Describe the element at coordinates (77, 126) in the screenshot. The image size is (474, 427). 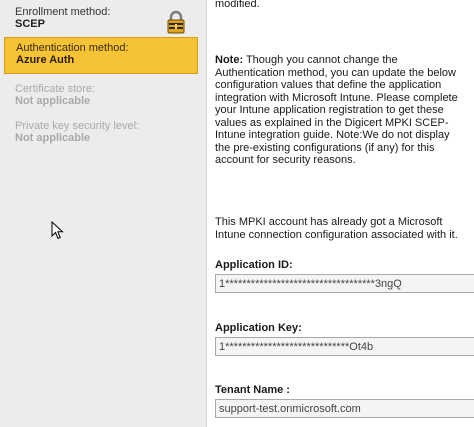
I see `private-key-security-label: Private key security level:` at that location.